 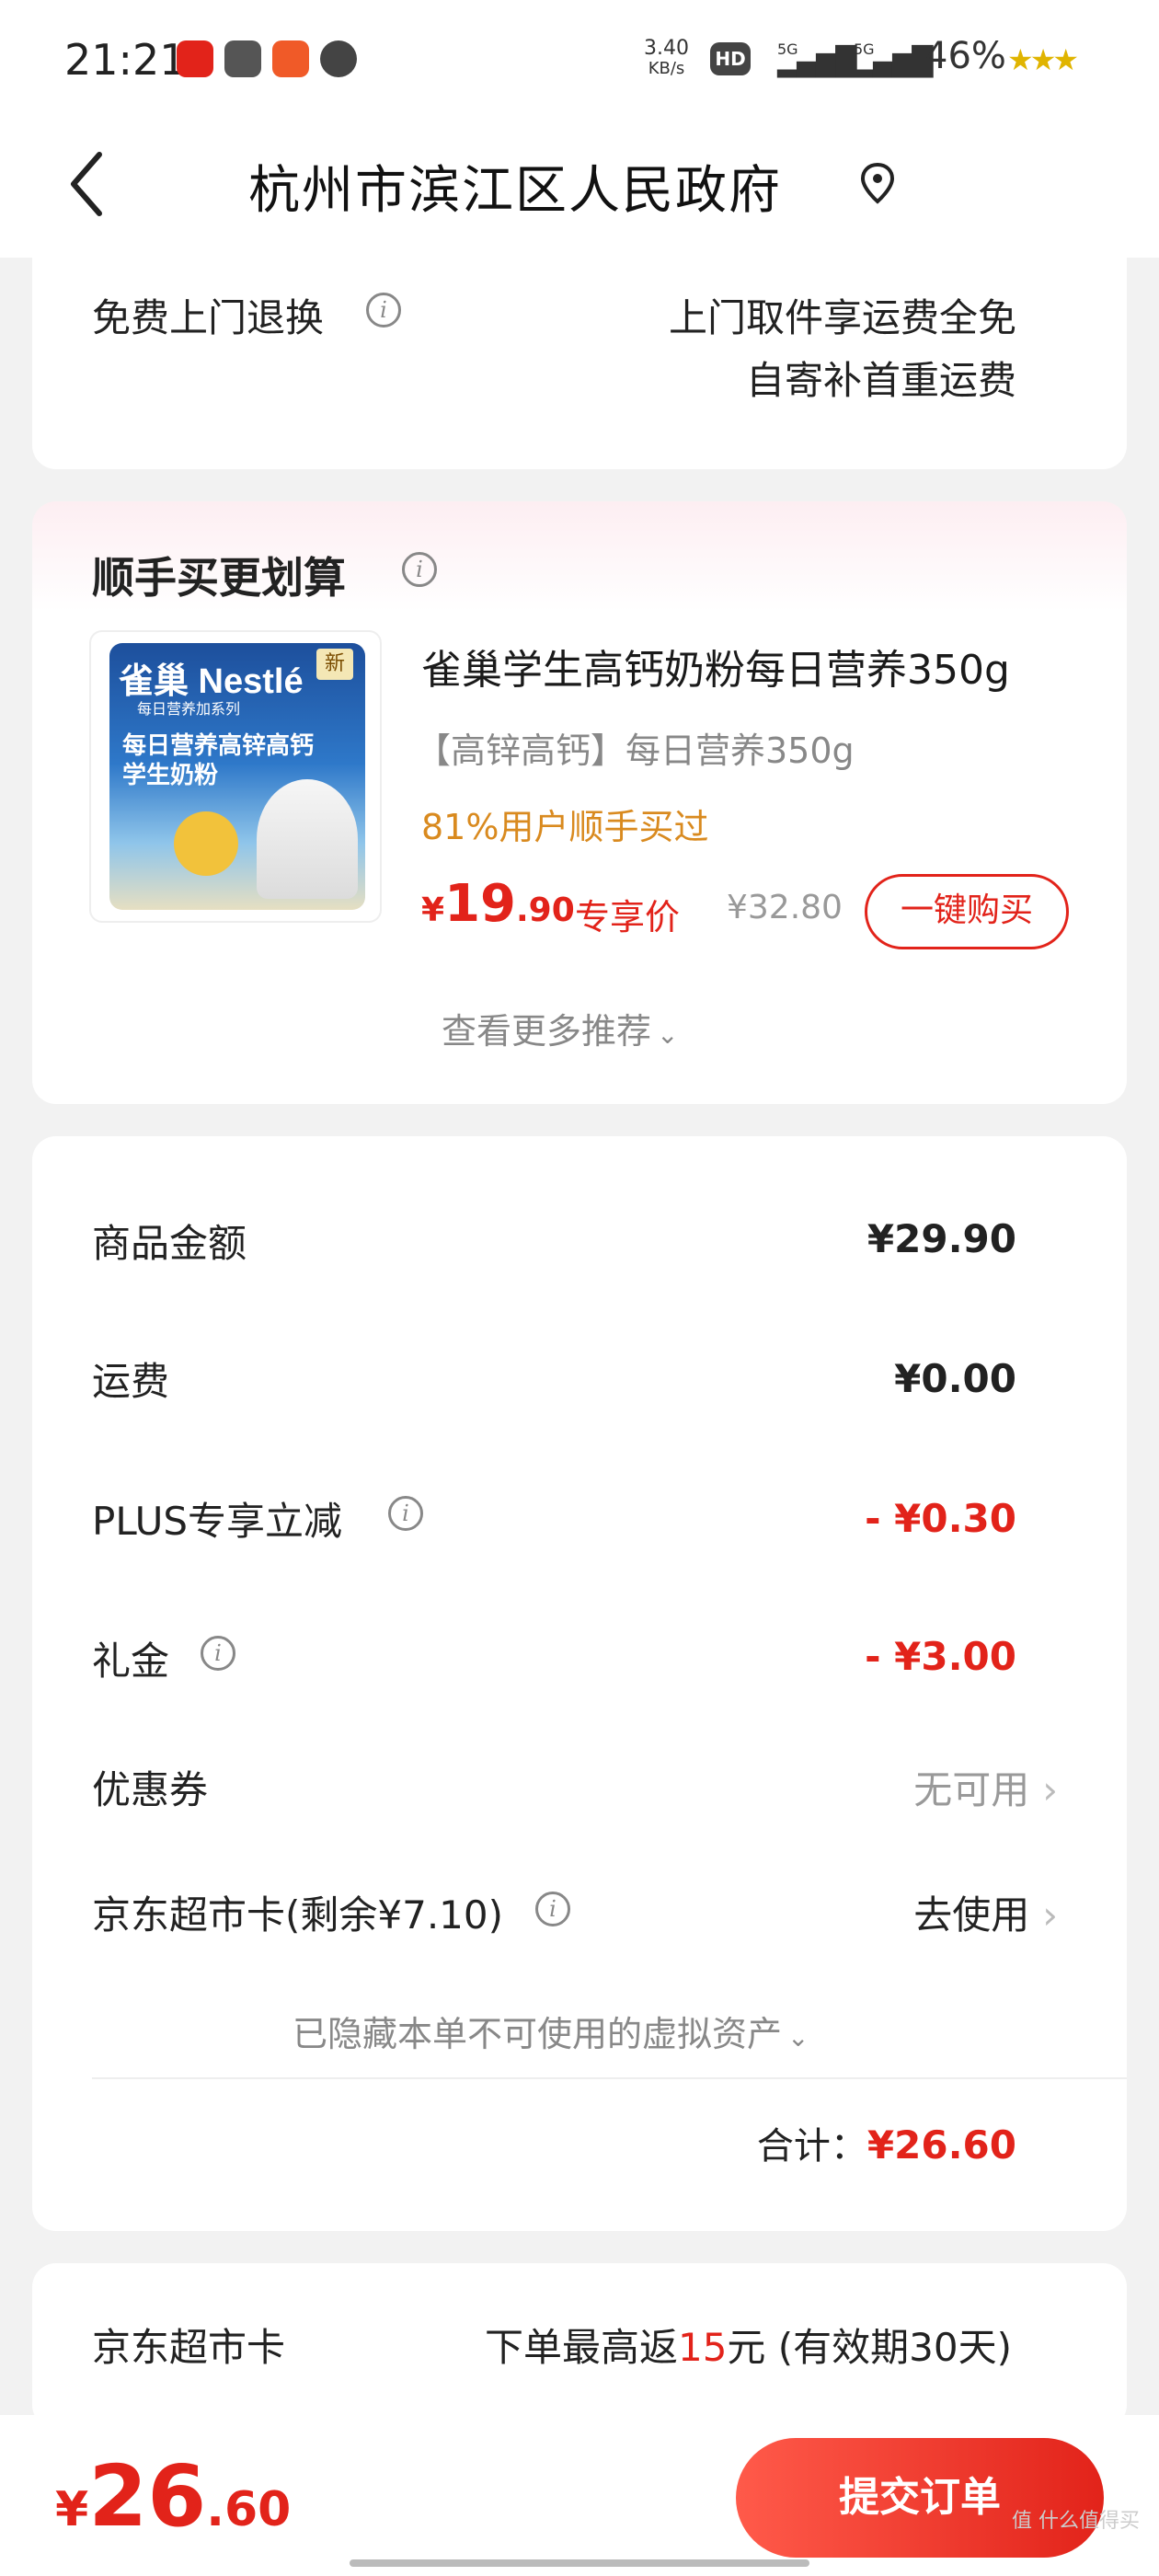 I want to click on netease-music-icon, so click(x=195, y=58).